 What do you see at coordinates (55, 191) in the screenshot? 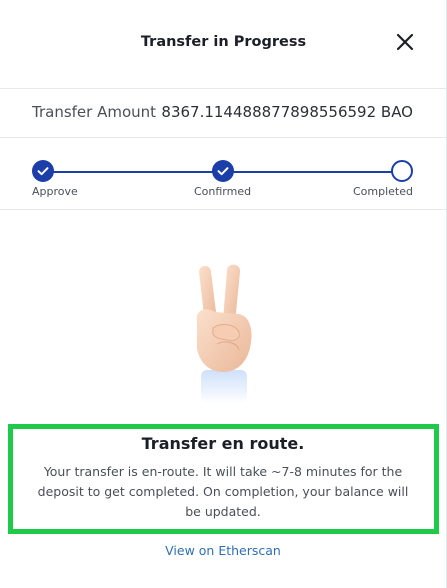
I see `step-label-approve: Approve` at bounding box center [55, 191].